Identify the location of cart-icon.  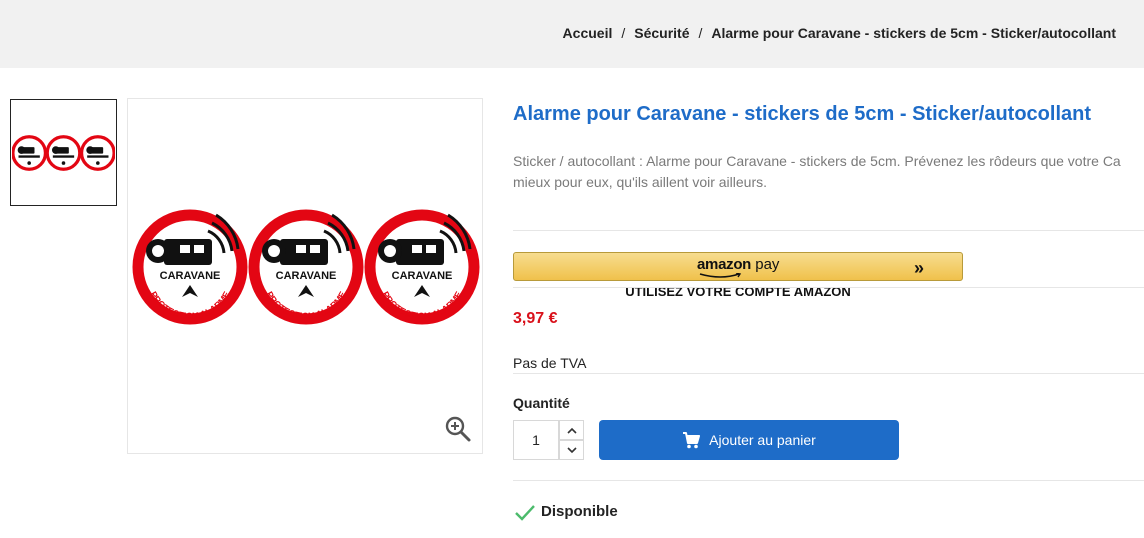
(692, 439).